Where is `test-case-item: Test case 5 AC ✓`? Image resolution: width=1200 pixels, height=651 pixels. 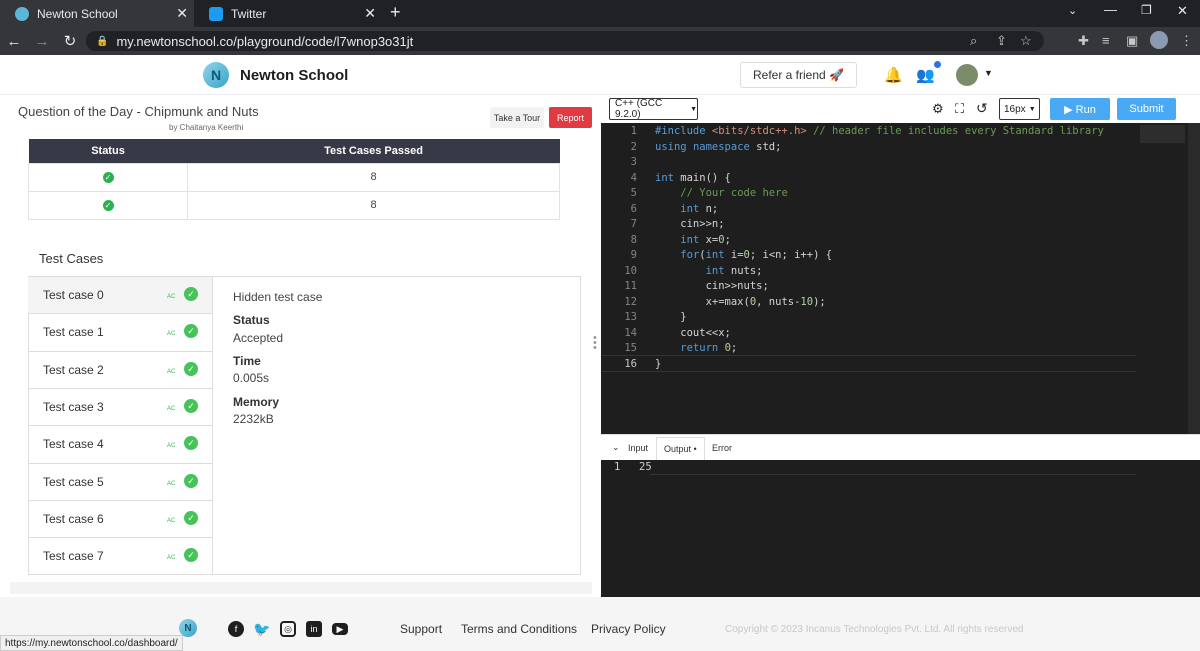
test-case-item: Test case 5 AC ✓ is located at coordinates (120, 482).